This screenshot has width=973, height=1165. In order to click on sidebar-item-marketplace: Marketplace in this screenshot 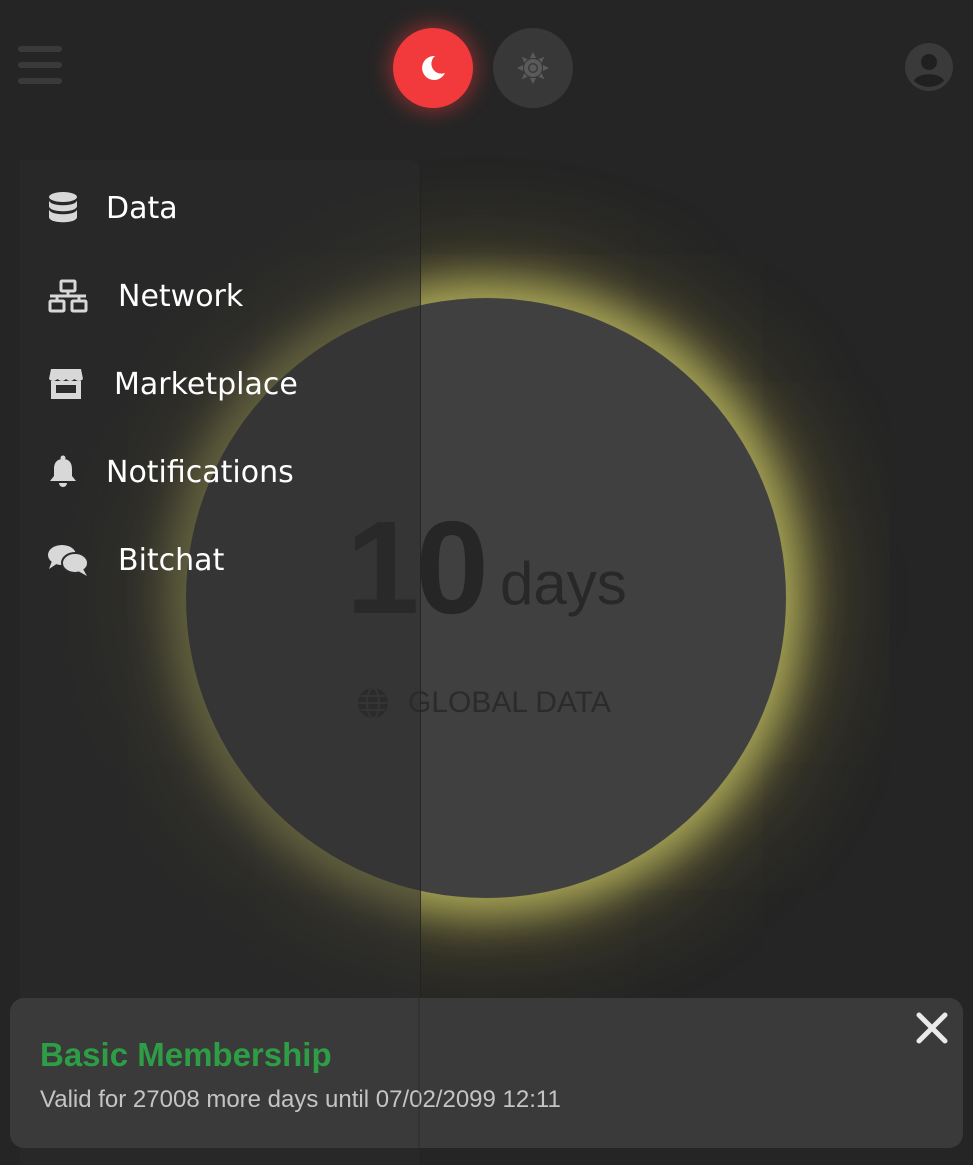, I will do `click(172, 384)`.